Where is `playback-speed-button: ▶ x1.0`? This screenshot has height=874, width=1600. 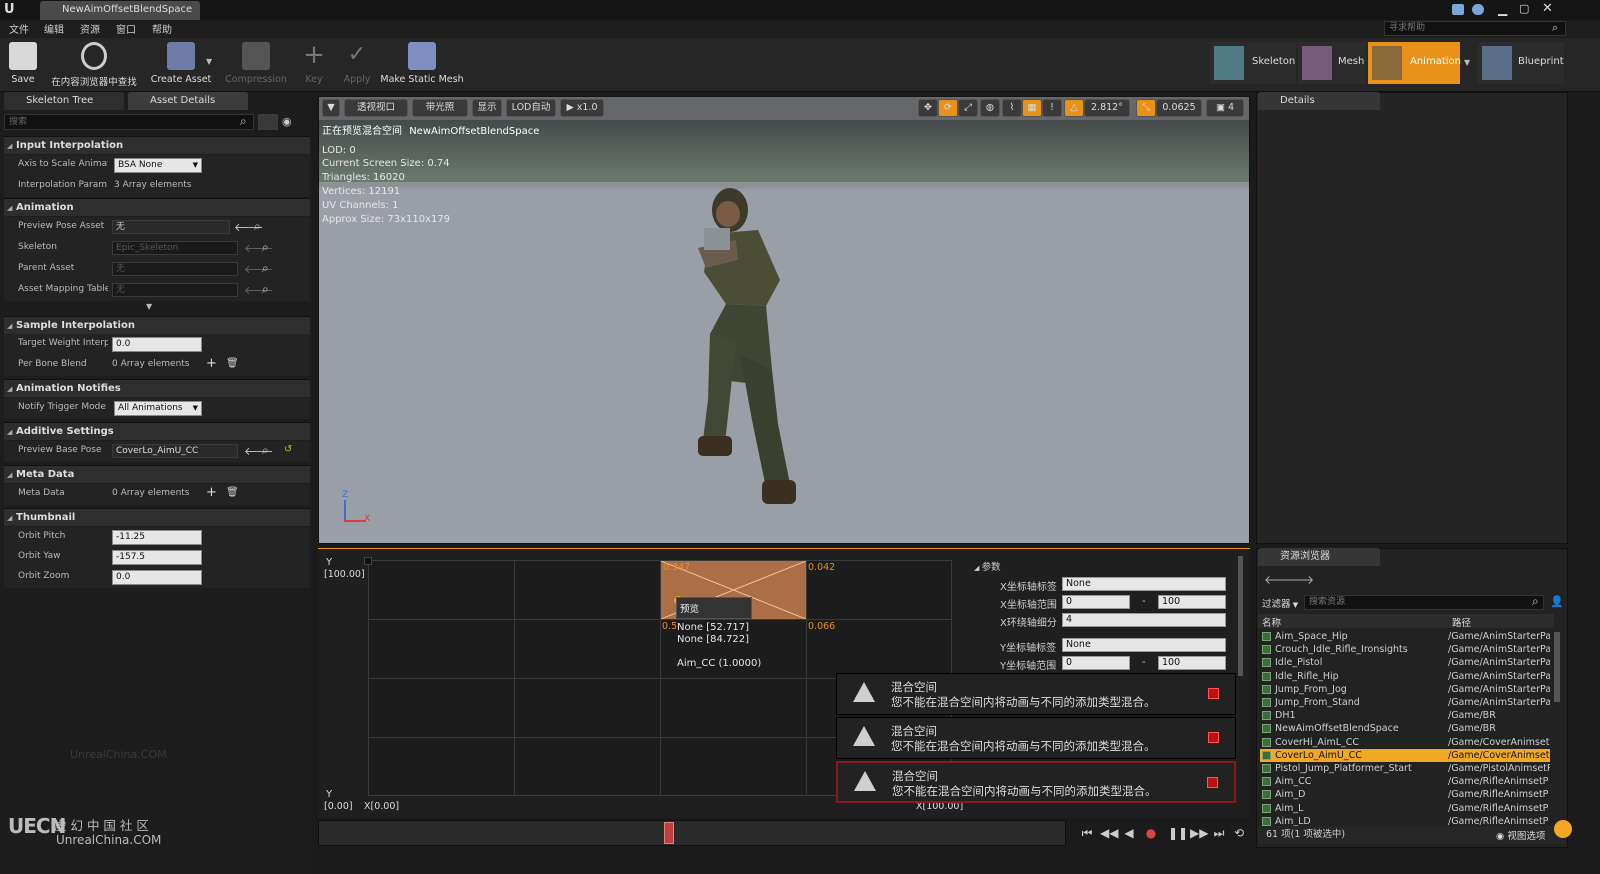
playback-speed-button: ▶ x1.0 is located at coordinates (582, 108).